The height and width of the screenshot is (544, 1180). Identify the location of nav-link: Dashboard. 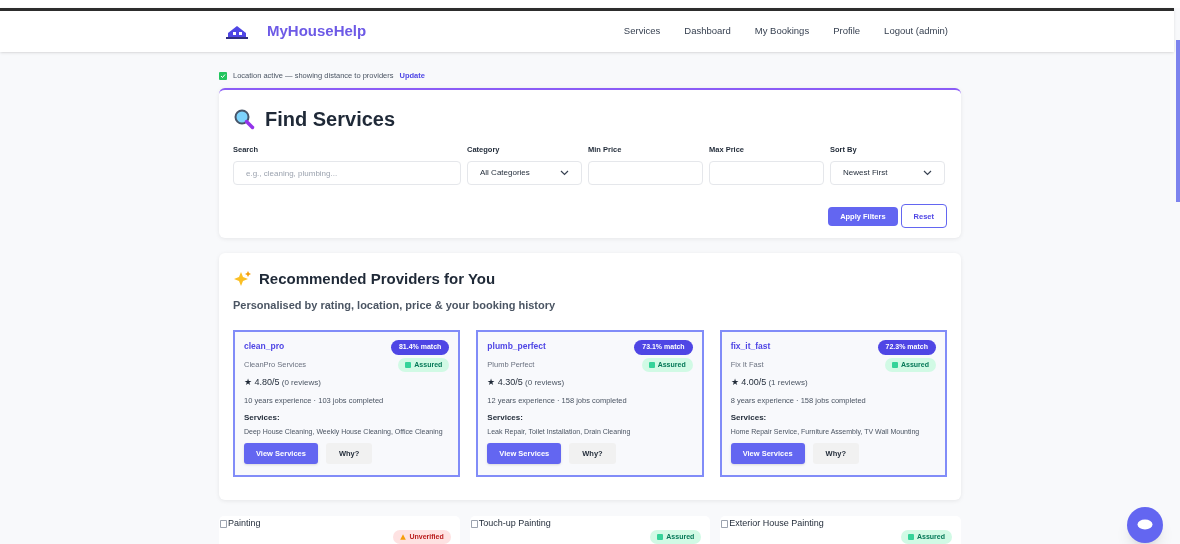
(707, 31).